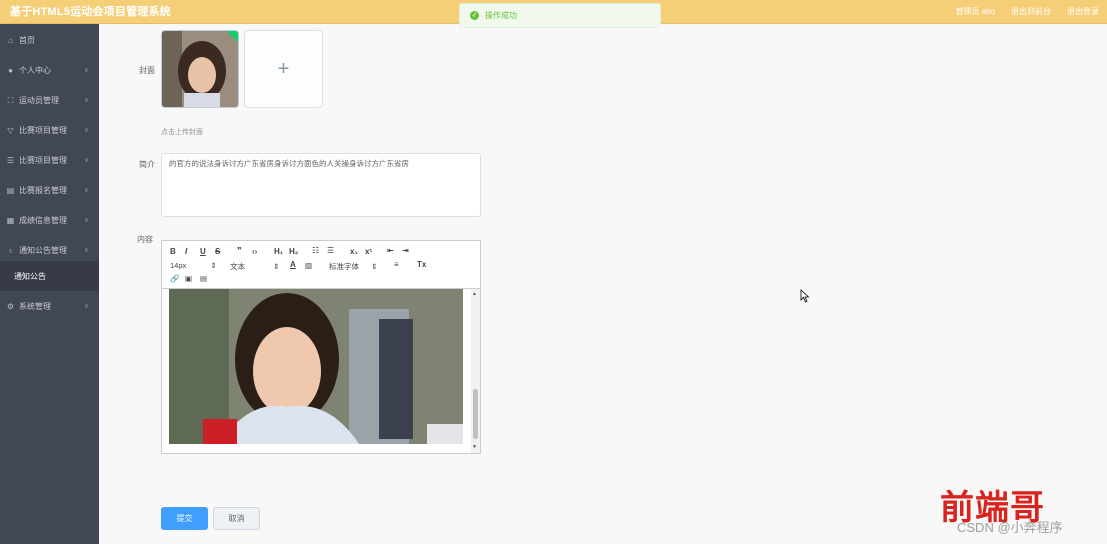 The height and width of the screenshot is (544, 1107). I want to click on code-button: ‹›, so click(254, 251).